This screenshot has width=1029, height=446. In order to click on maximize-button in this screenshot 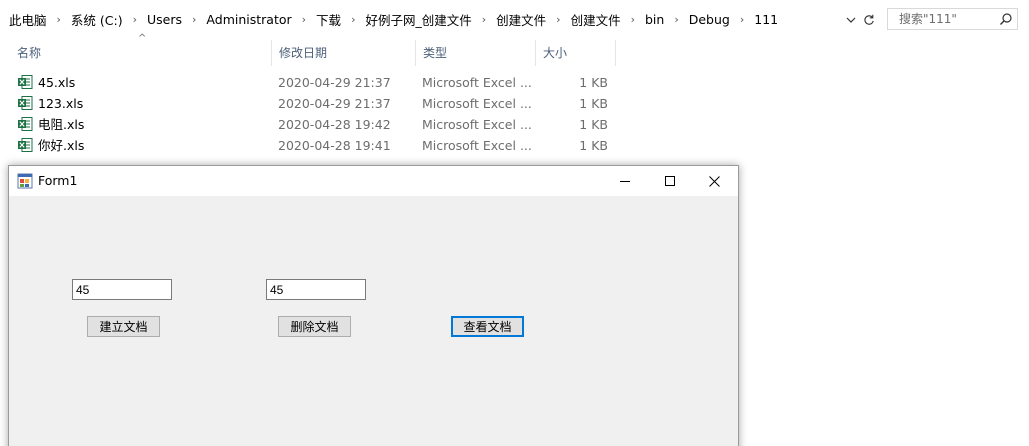, I will do `click(669, 181)`.